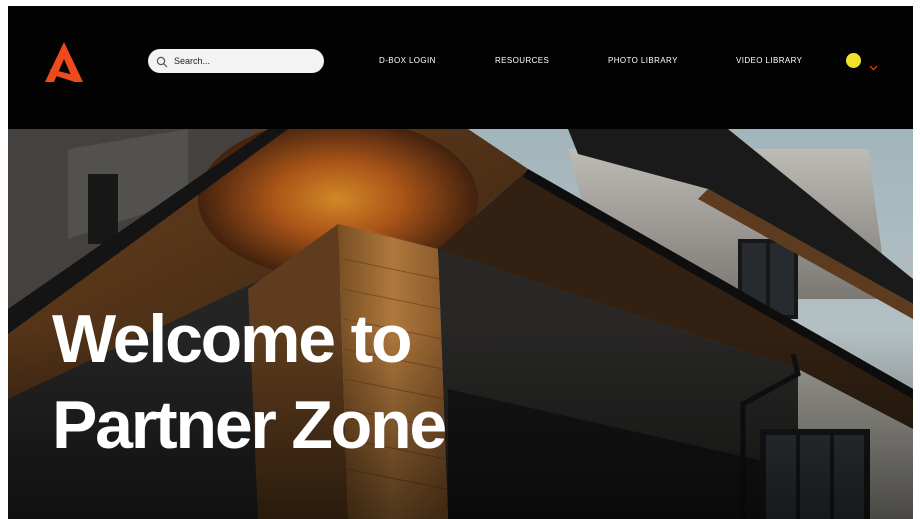  Describe the element at coordinates (244, 61) in the screenshot. I see `search-input` at that location.